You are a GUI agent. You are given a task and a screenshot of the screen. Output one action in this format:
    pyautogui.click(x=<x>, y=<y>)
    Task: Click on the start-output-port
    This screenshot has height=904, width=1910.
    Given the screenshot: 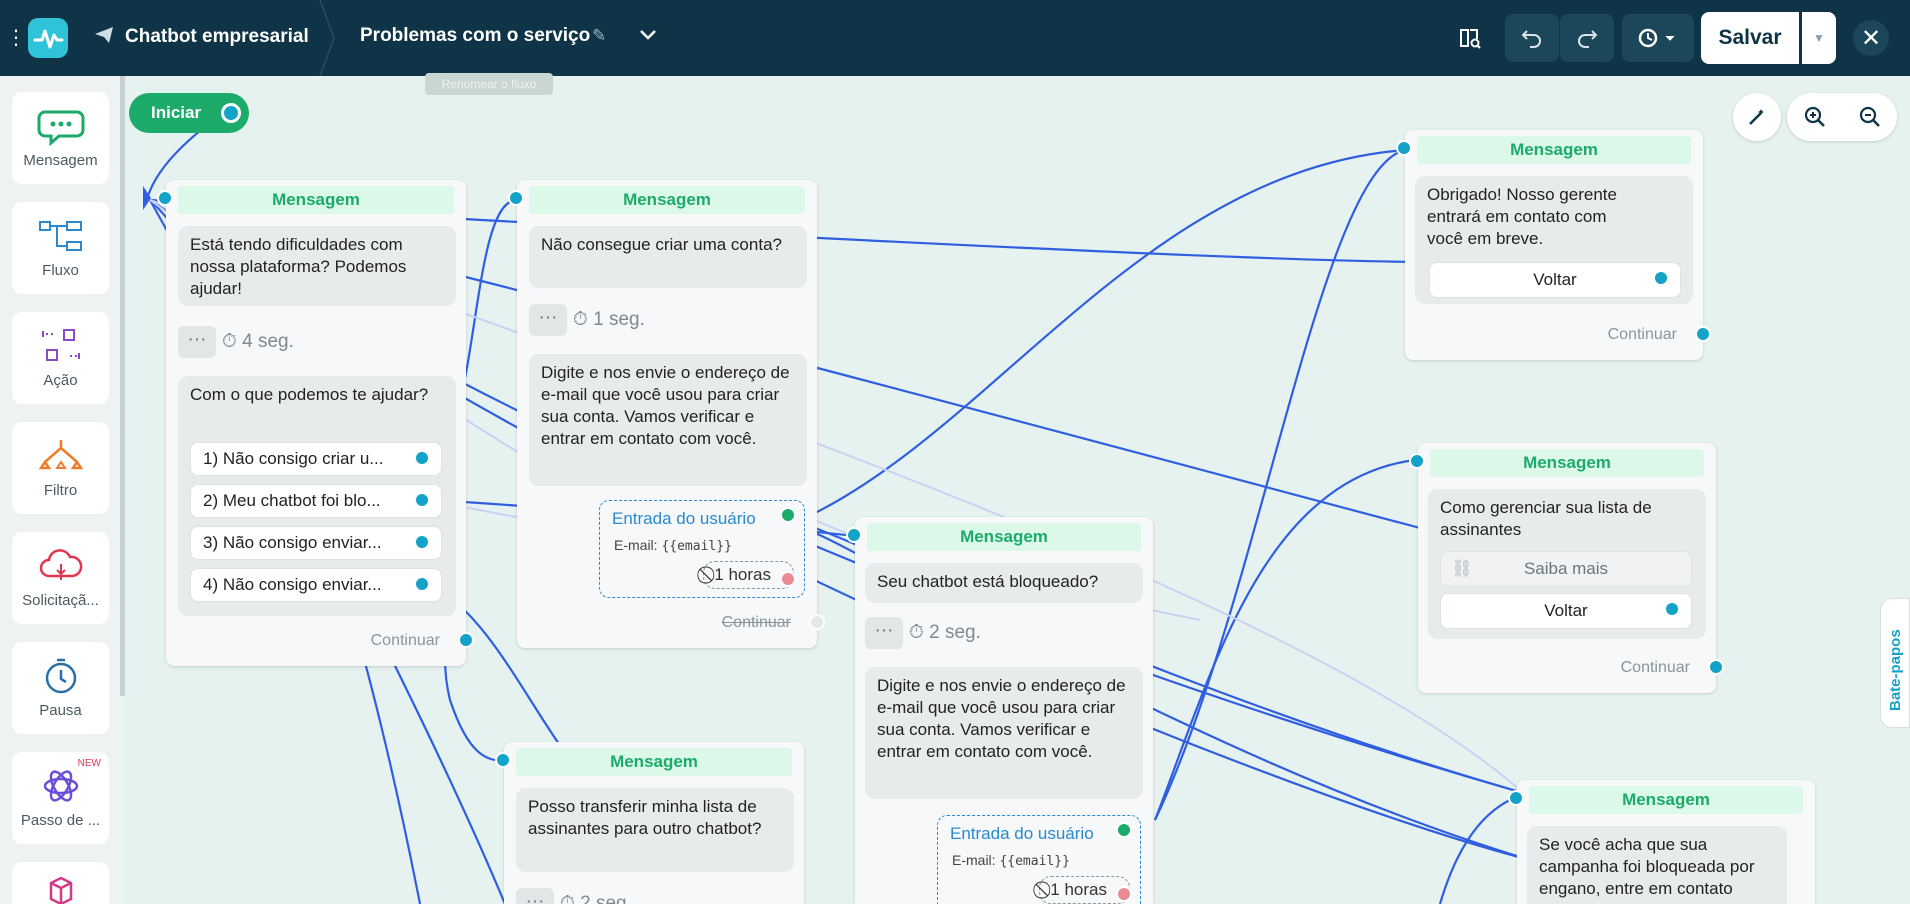 What is the action you would take?
    pyautogui.click(x=231, y=113)
    